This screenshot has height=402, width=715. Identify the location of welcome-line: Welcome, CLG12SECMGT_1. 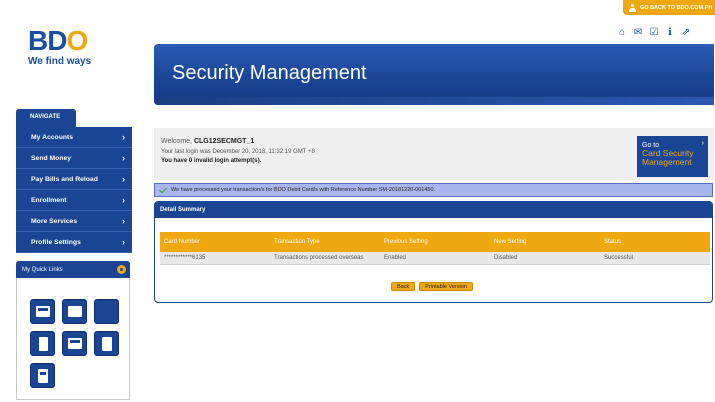
(208, 141).